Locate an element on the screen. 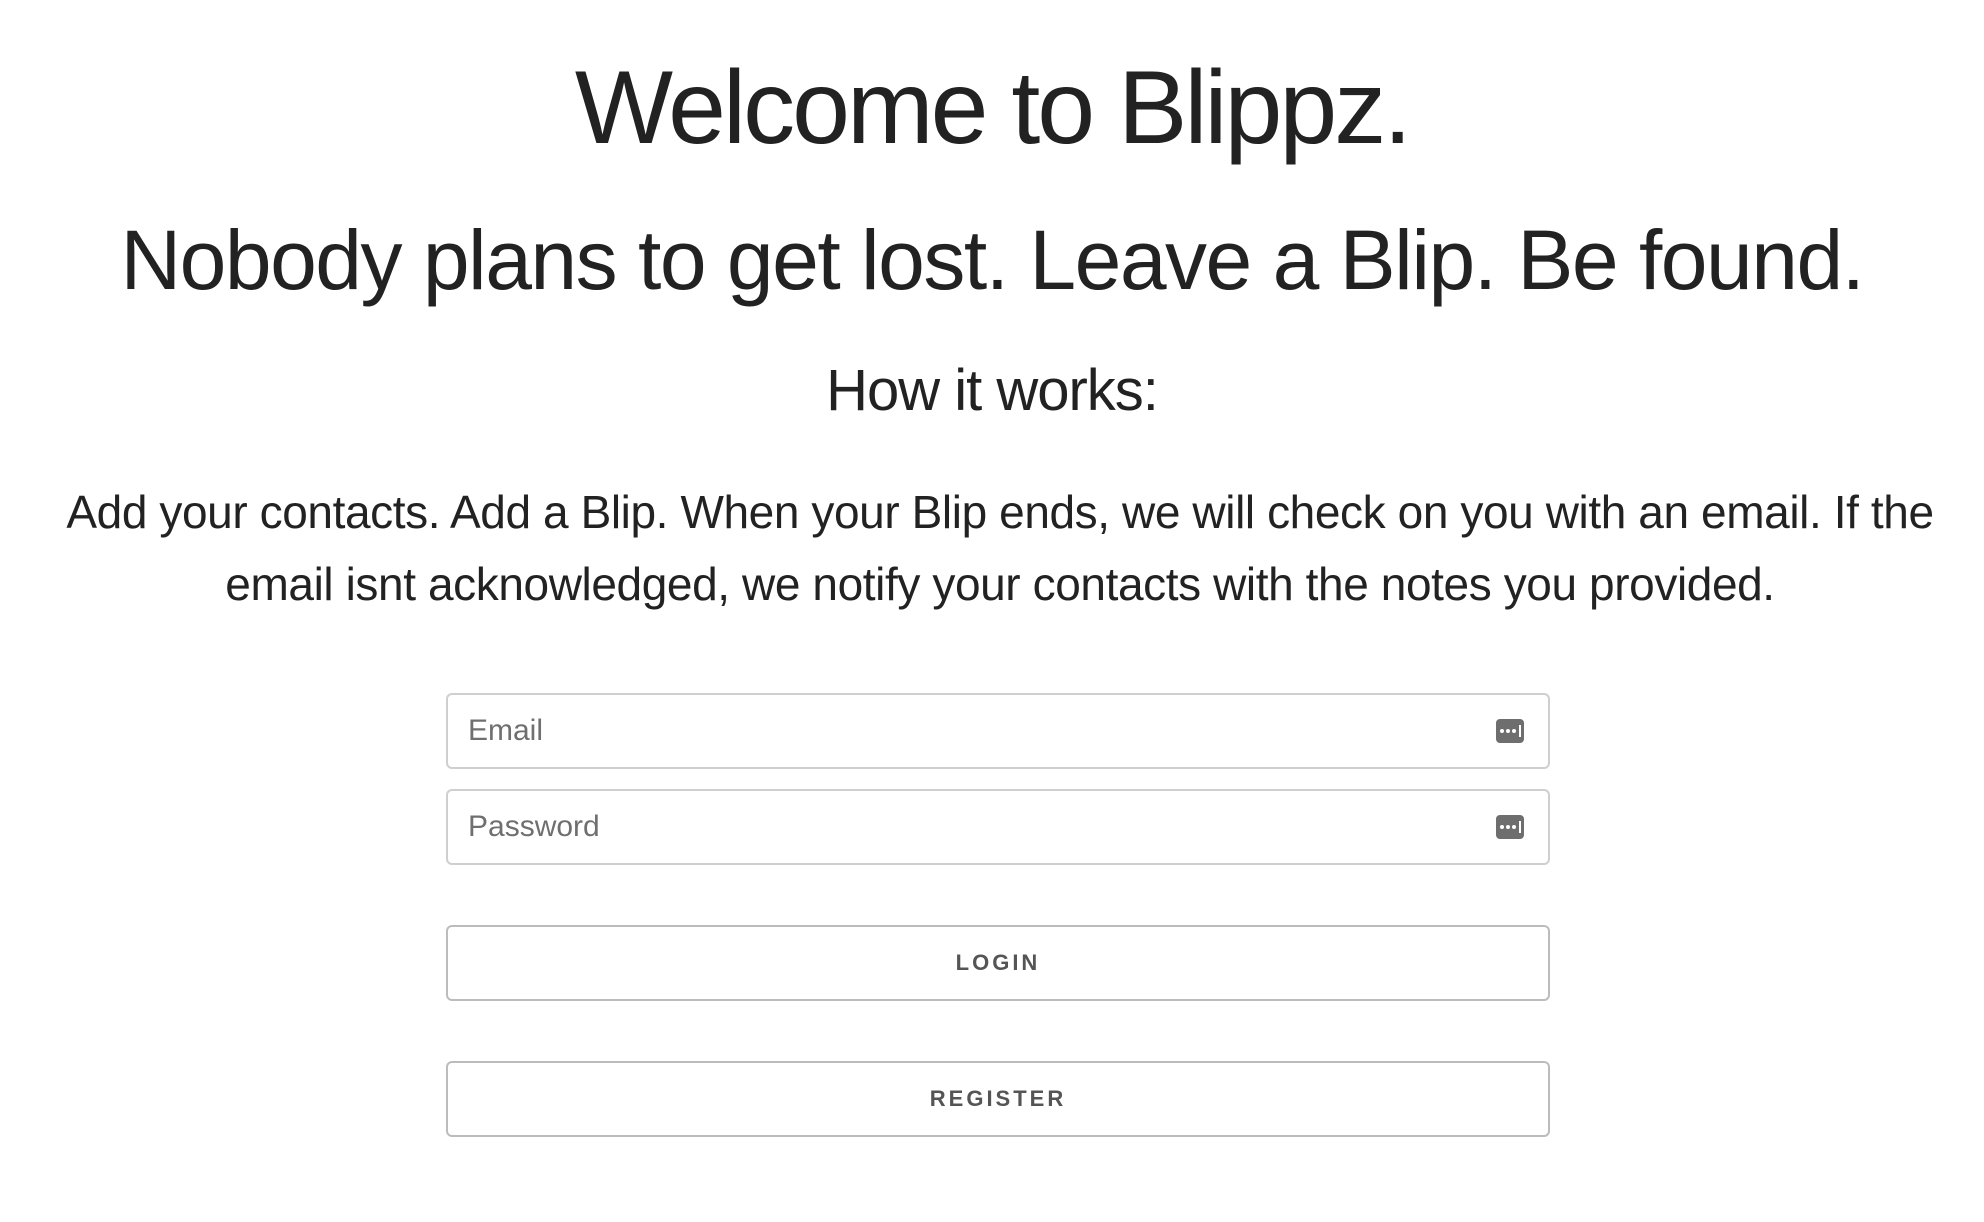 The height and width of the screenshot is (1222, 1984). password-field-container is located at coordinates (998, 827).